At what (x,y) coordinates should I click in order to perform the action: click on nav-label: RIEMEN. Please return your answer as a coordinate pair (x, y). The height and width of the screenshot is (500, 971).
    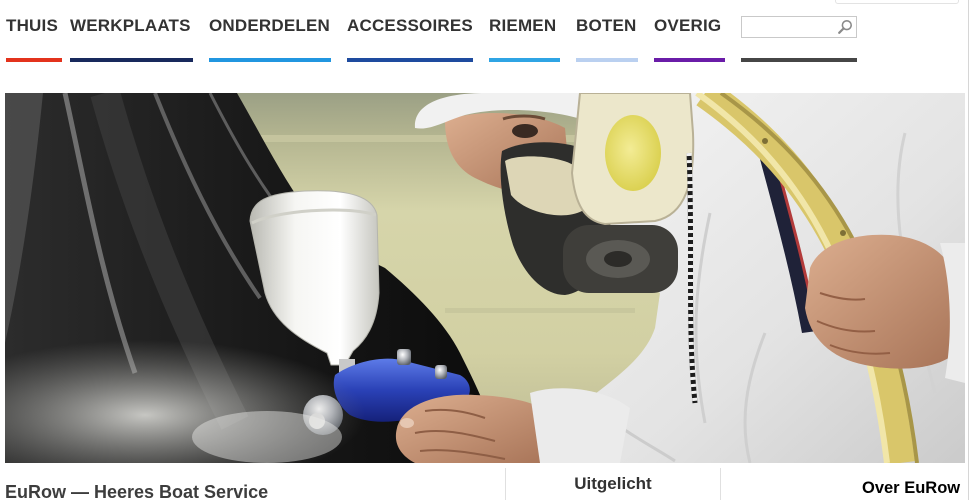
    Looking at the image, I should click on (523, 25).